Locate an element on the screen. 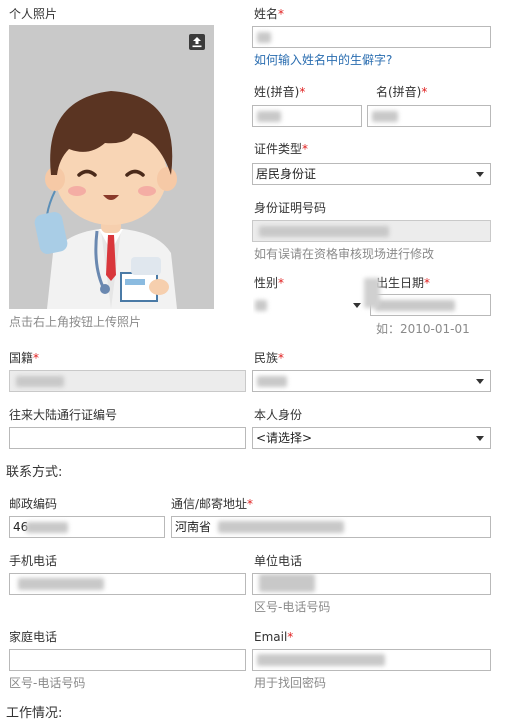 Image resolution: width=509 pixels, height=723 pixels. upload-icon is located at coordinates (197, 42).